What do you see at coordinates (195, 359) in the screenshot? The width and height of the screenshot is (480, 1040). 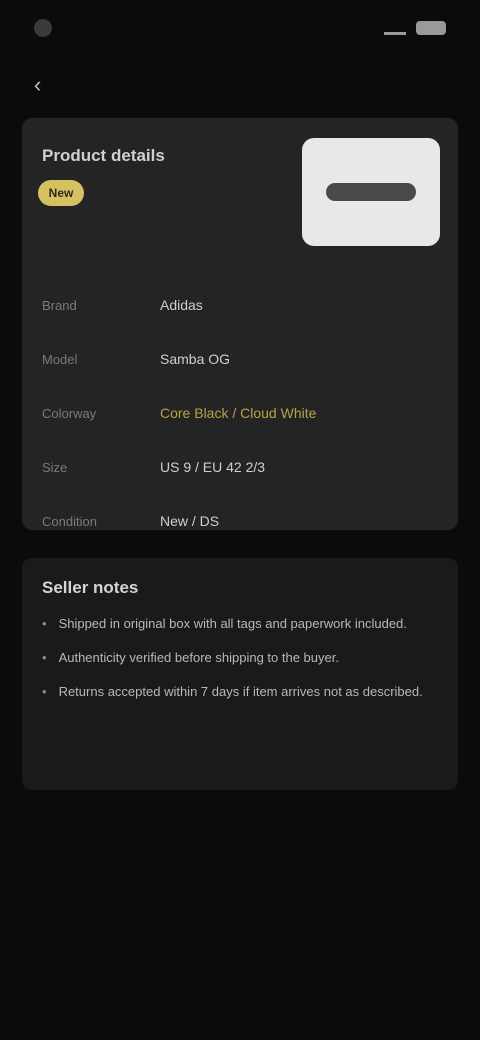 I see `row-value: Samba OG` at bounding box center [195, 359].